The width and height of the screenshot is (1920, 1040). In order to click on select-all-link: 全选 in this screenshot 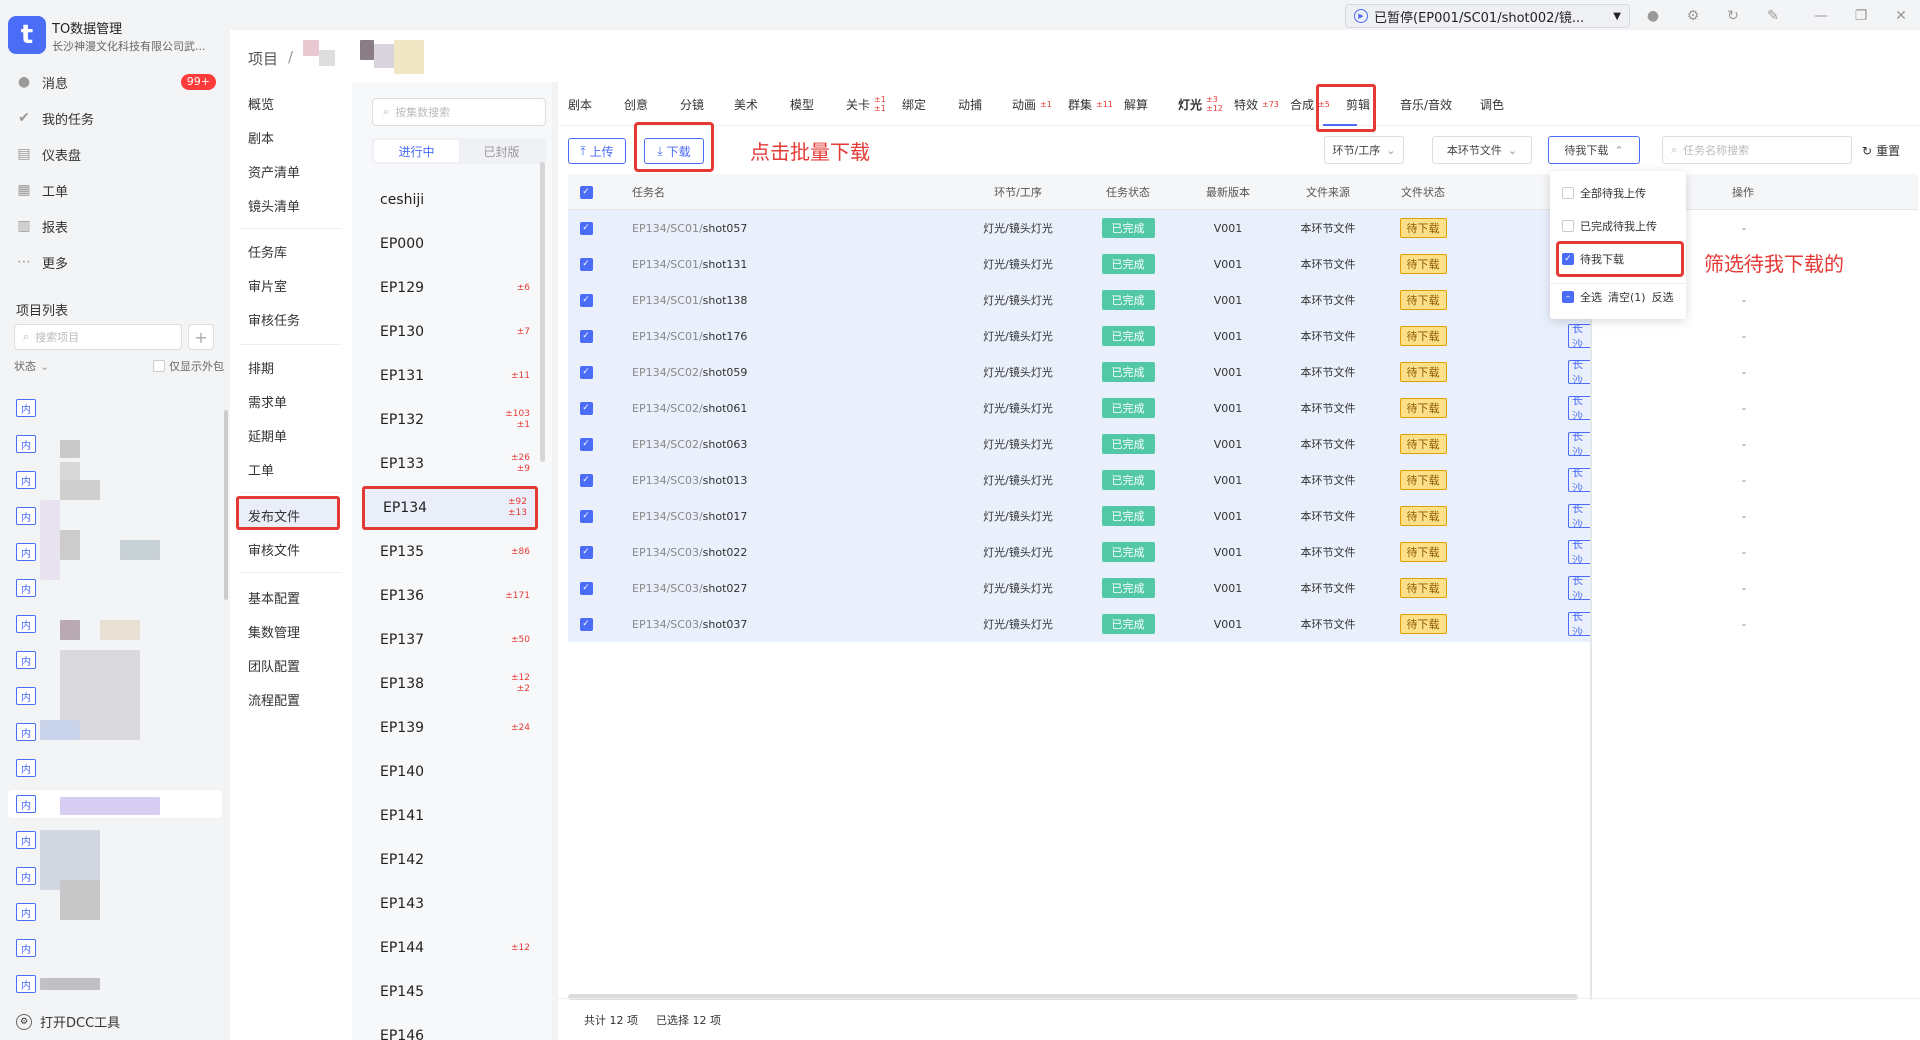, I will do `click(1591, 297)`.